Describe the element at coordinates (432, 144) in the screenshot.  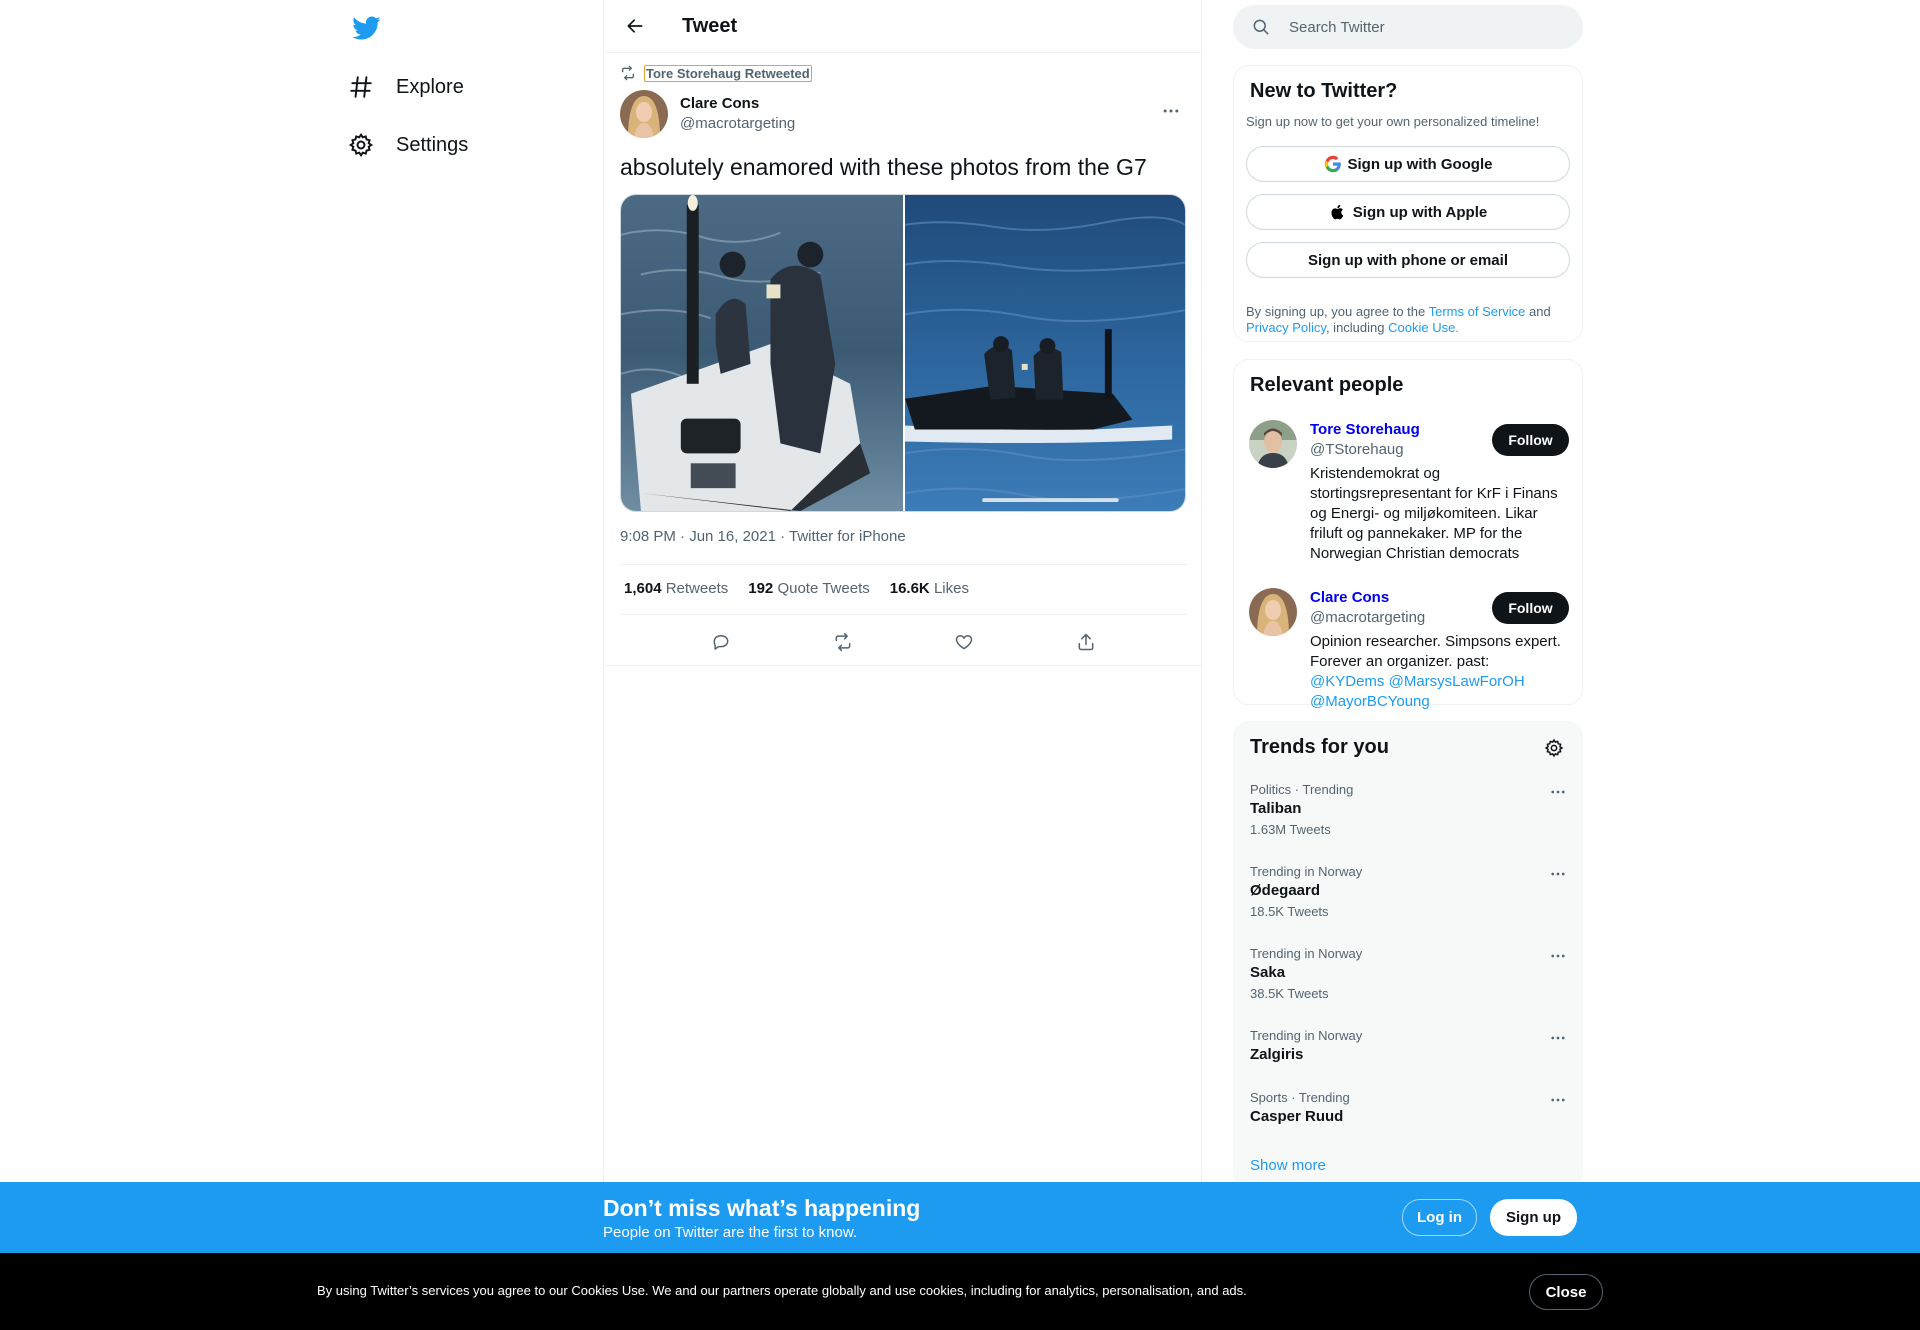
I see `nav-settings-label: Settings` at that location.